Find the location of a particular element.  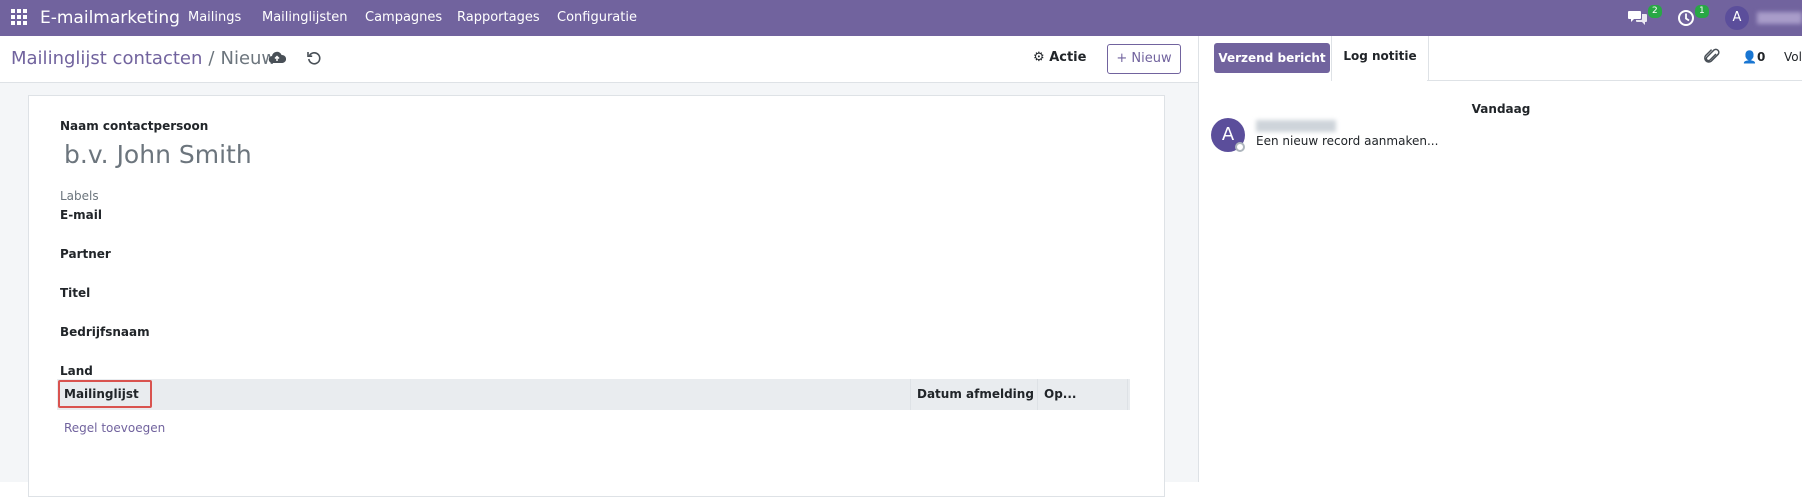

name-label: Naam contactpersoon is located at coordinates (134, 126).